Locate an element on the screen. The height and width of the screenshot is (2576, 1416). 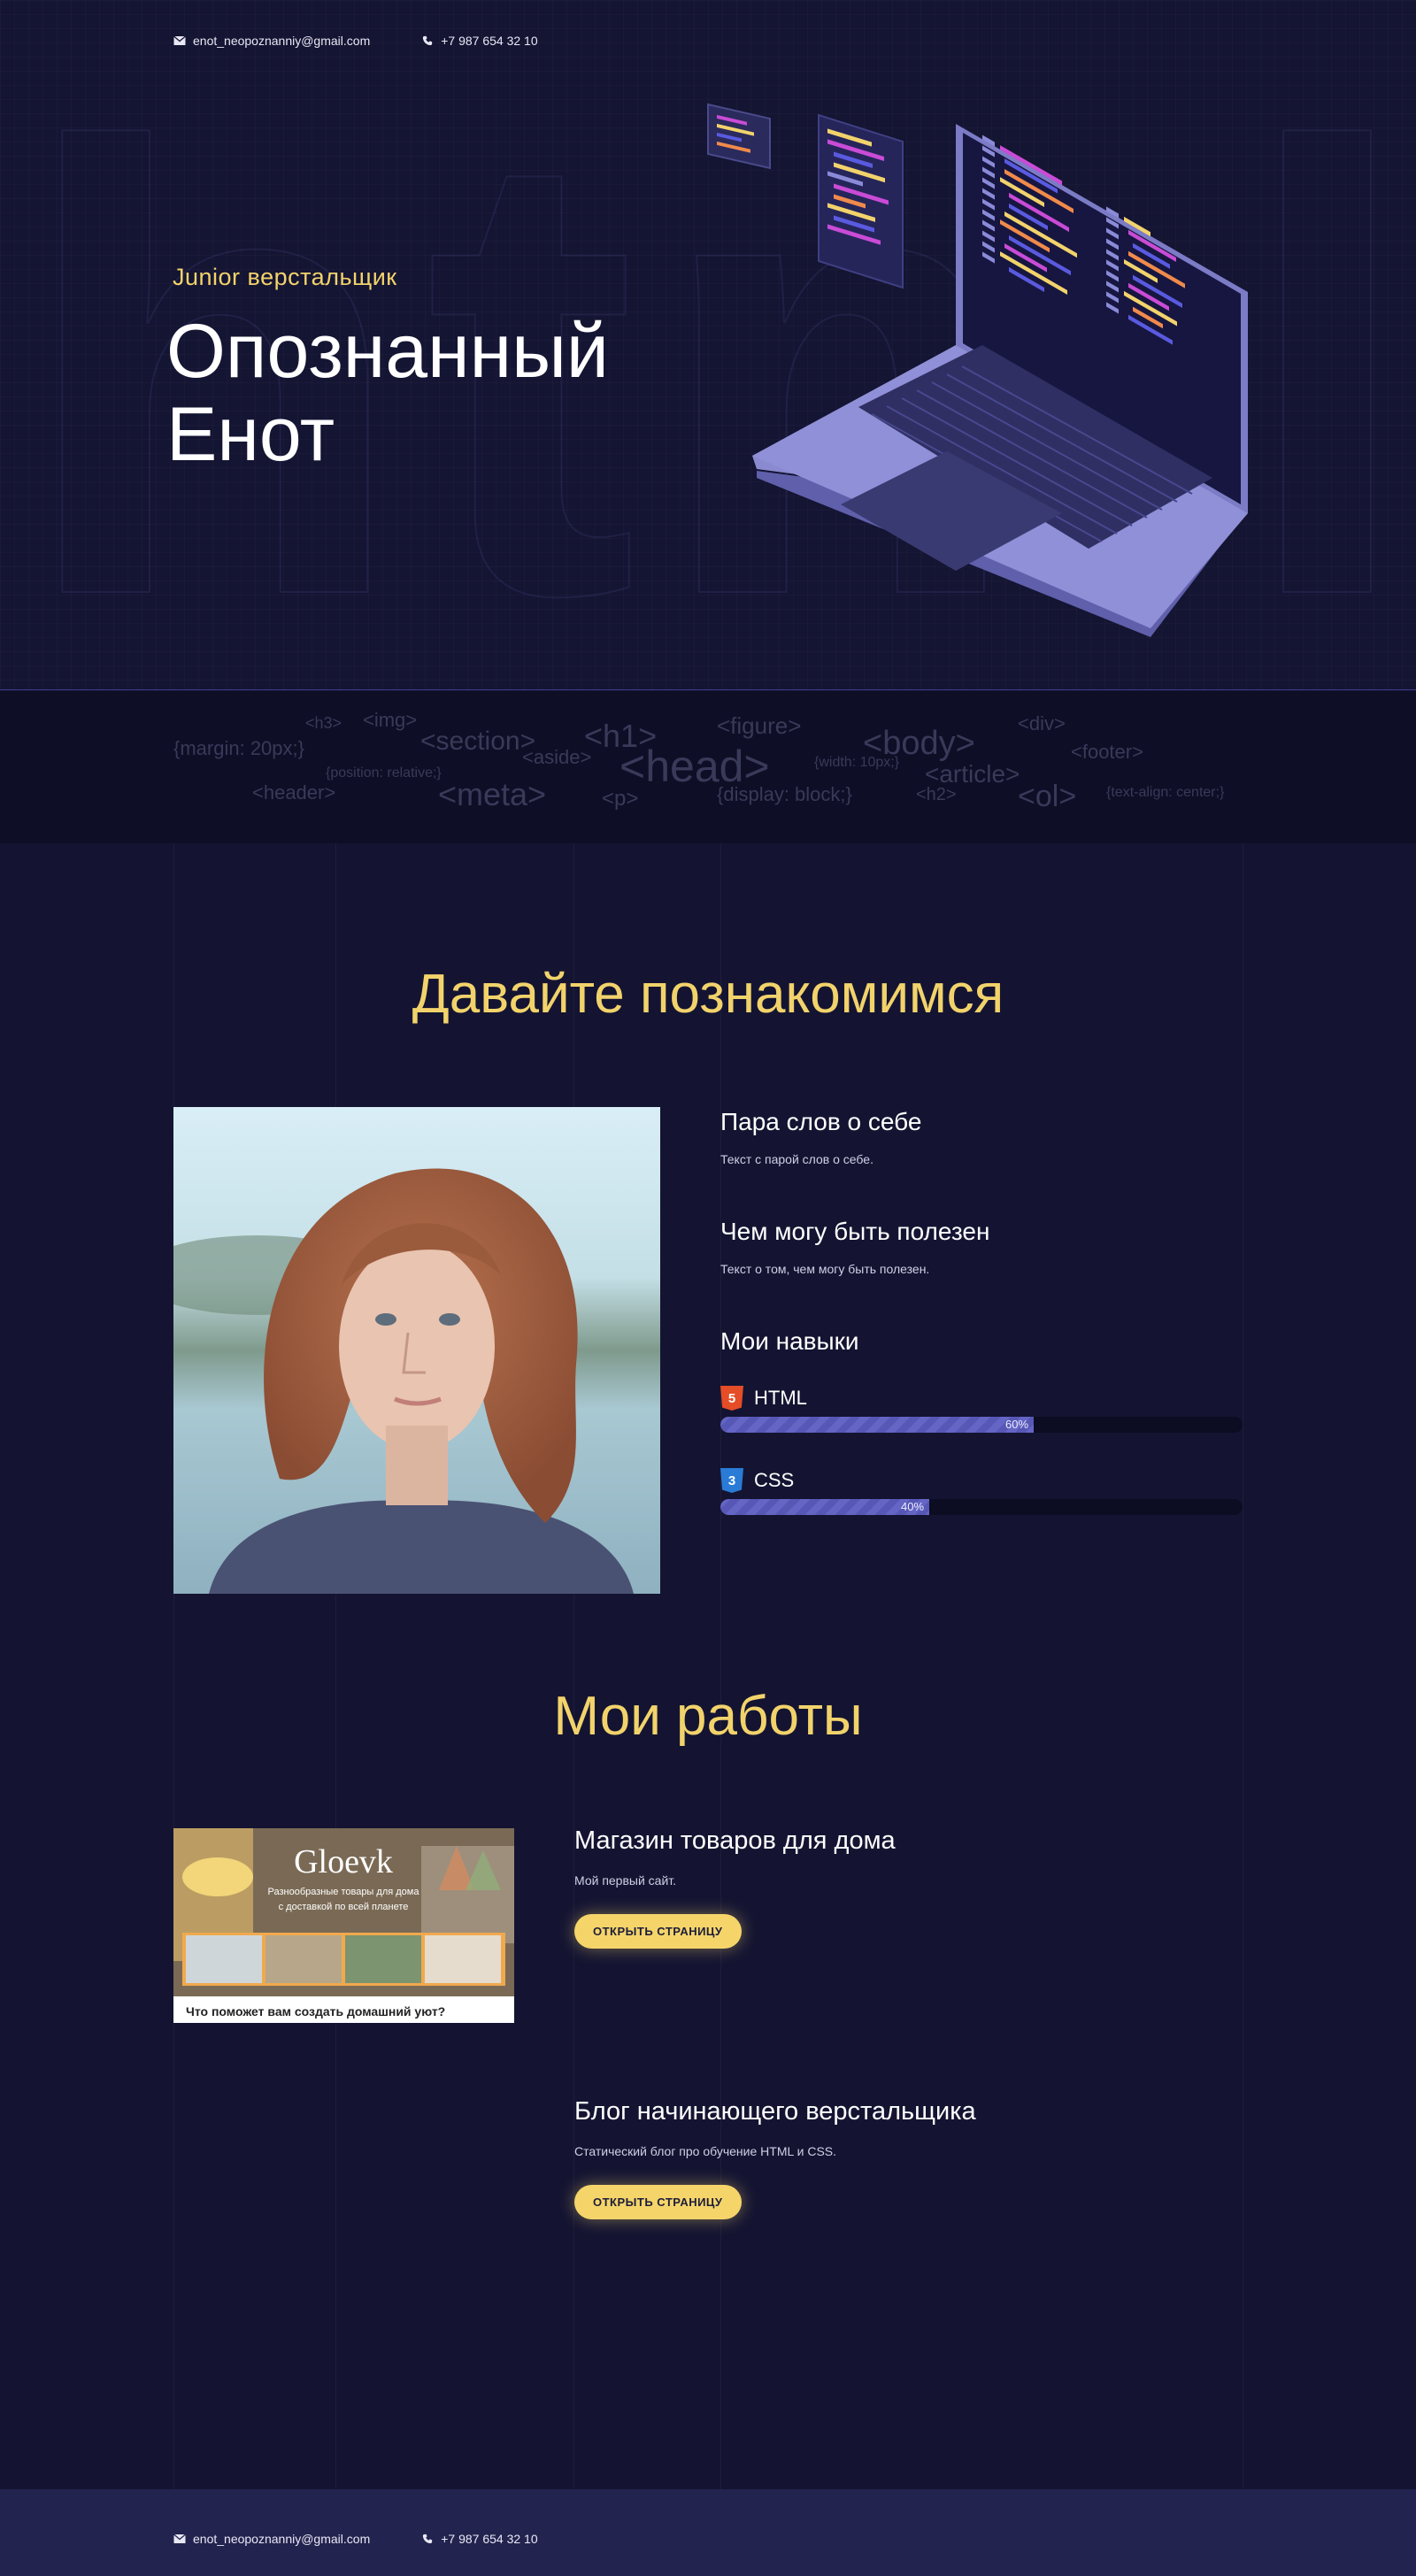
profile-photo is located at coordinates (416, 1350).